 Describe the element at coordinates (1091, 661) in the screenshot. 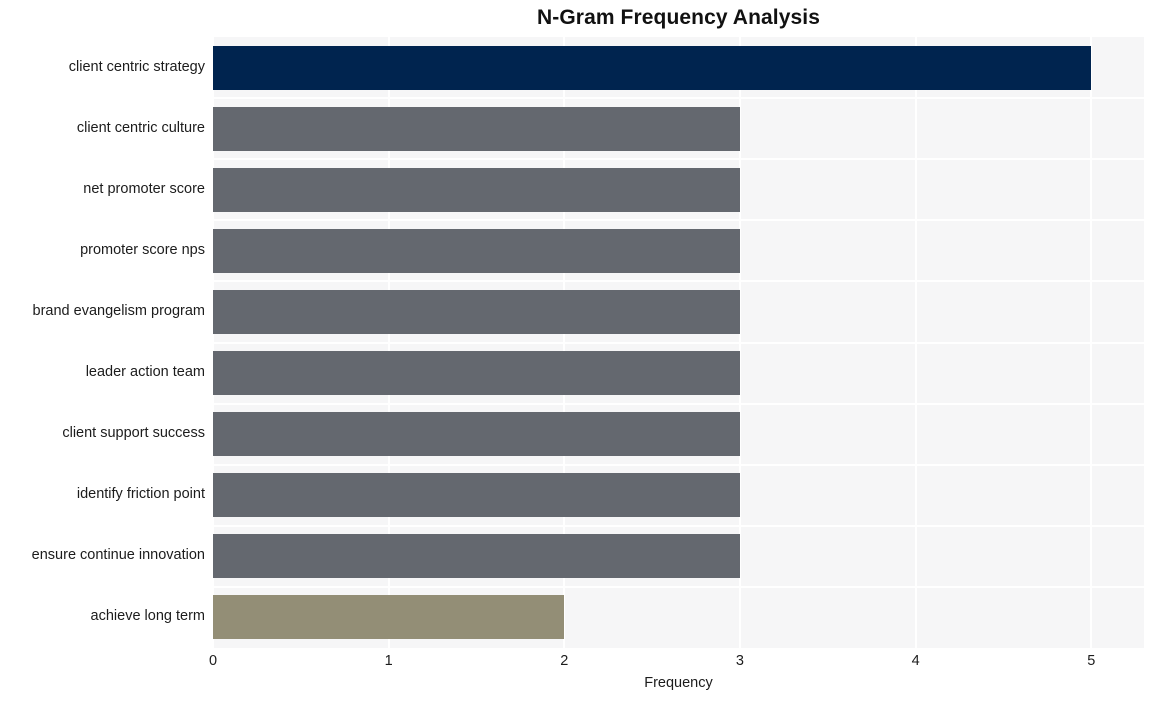

I see `x-axis-tick-label: 5` at that location.